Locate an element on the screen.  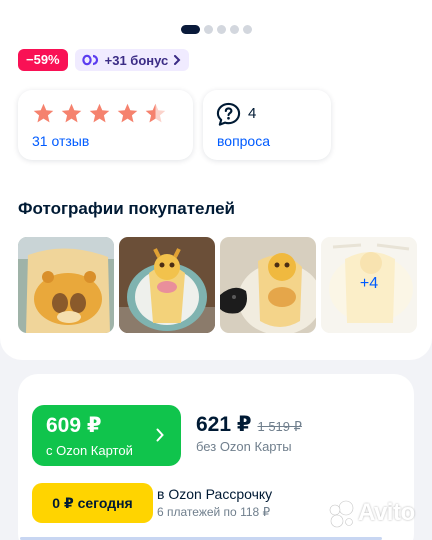
installment-button: 0 ₽ сегодня is located at coordinates (92, 503).